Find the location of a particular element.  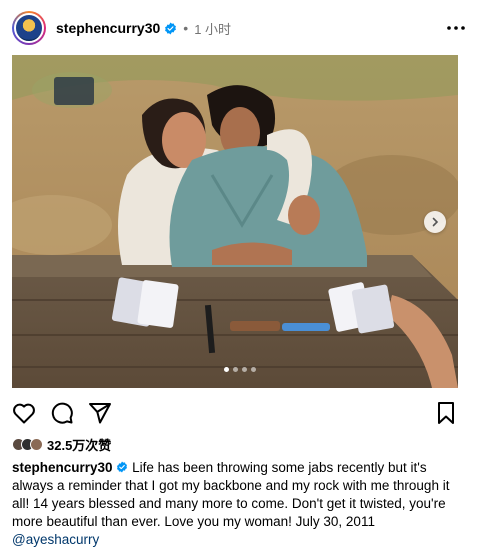

likes-count: 32.5万次赞 is located at coordinates (79, 445).